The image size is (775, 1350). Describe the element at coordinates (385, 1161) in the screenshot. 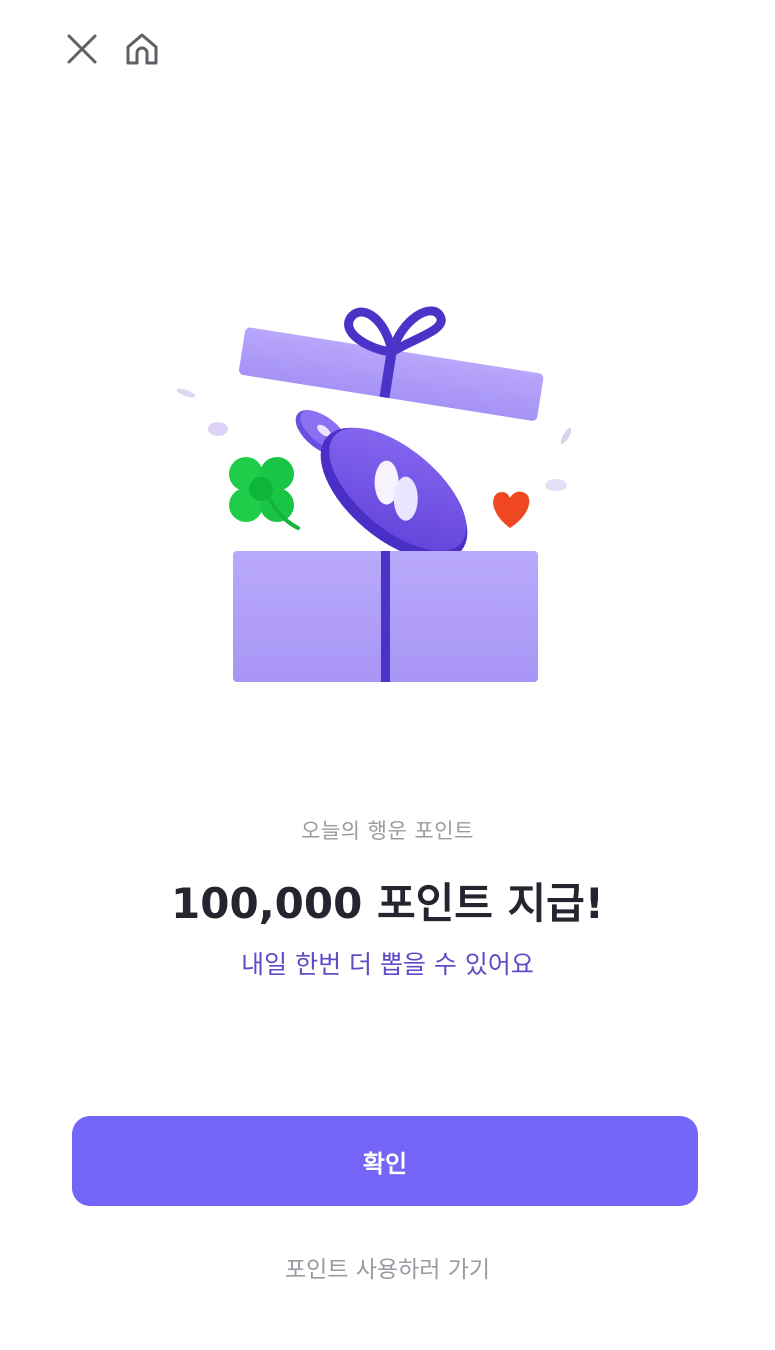

I see `confirm-button: 확인` at that location.